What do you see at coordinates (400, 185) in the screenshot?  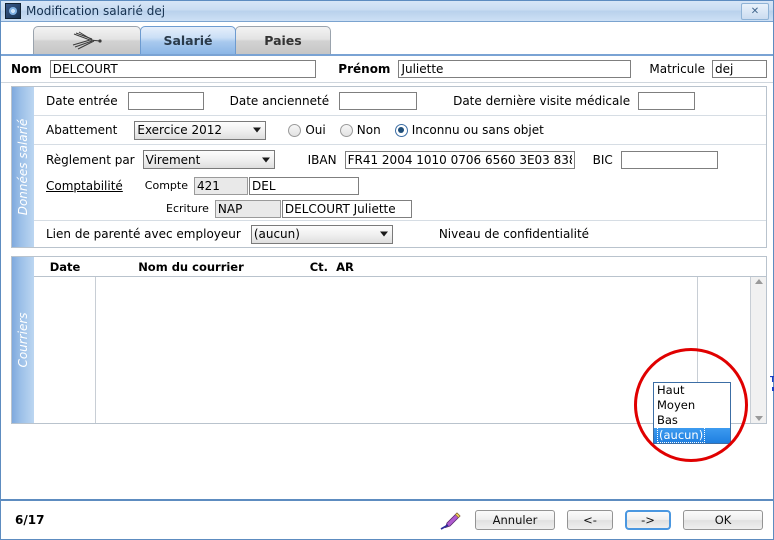 I see `compte-row: Comptabilité Compte` at bounding box center [400, 185].